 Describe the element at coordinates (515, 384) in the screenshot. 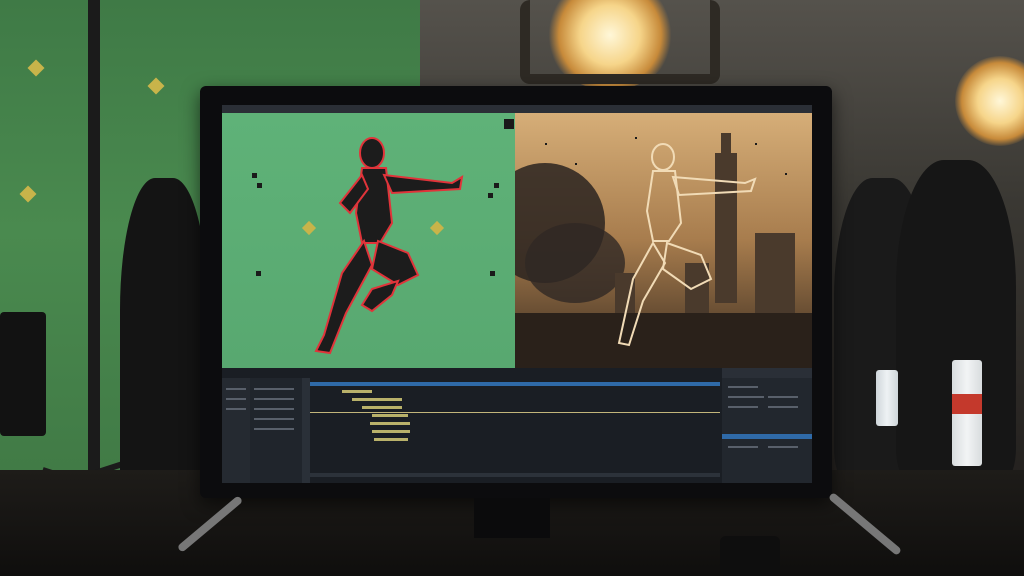

I see `timeline-track-selected` at that location.